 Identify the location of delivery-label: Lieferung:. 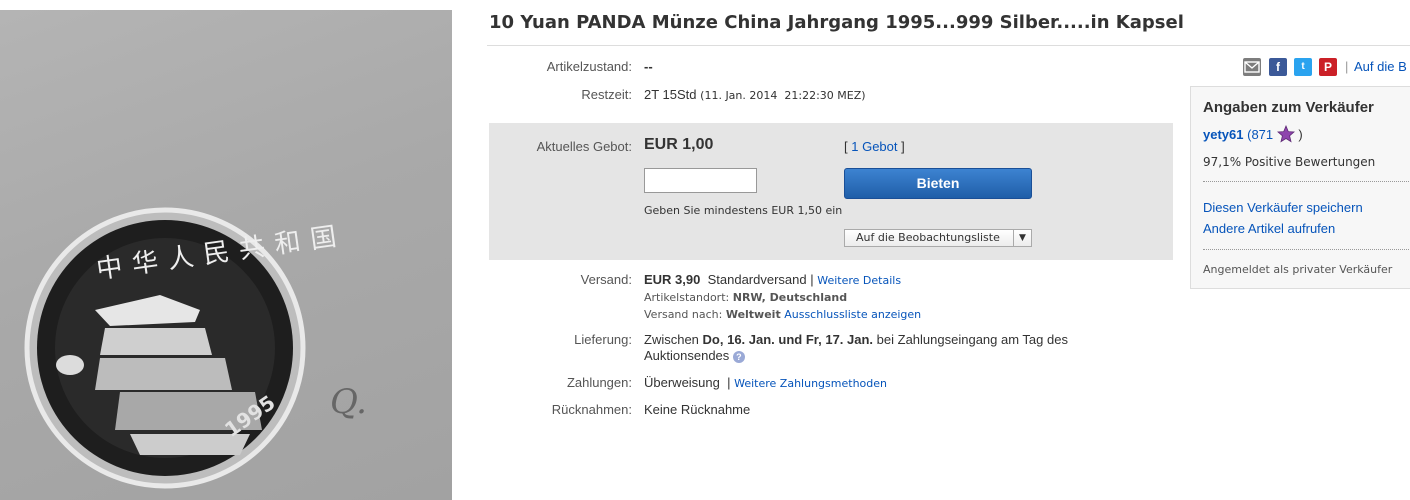
(603, 339).